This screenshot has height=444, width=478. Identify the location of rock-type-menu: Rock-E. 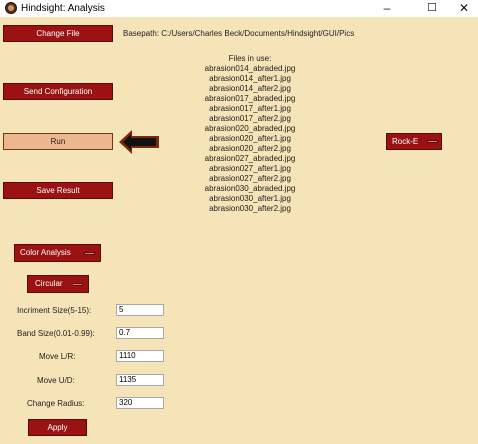
(414, 141).